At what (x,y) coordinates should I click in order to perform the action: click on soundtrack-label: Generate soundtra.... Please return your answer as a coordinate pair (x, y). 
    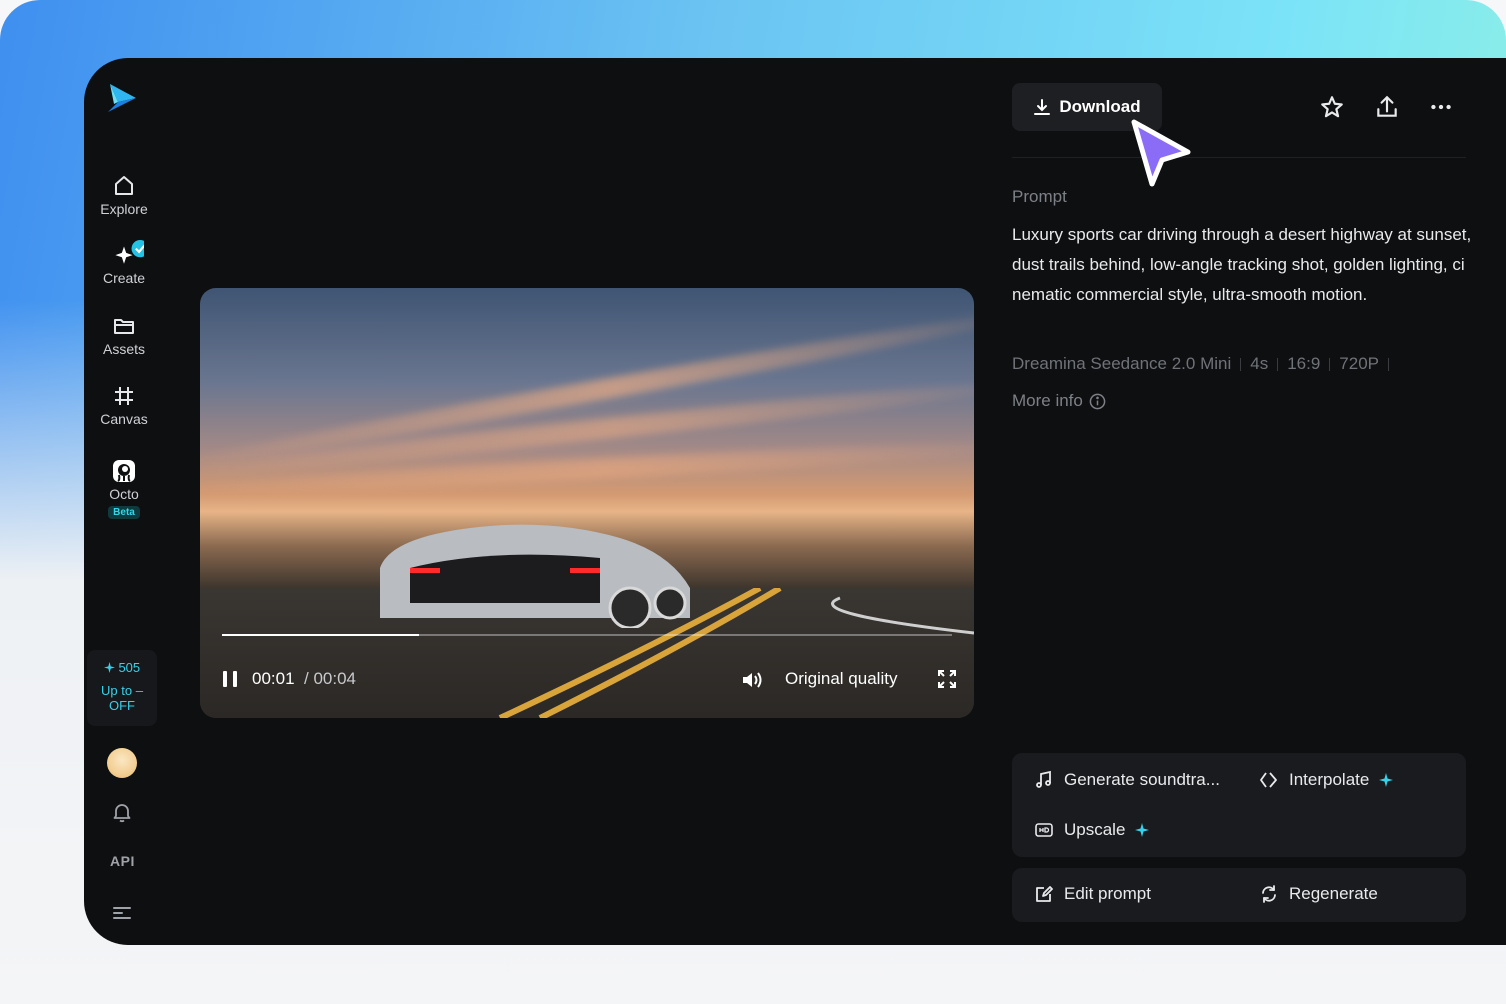
    Looking at the image, I should click on (1142, 779).